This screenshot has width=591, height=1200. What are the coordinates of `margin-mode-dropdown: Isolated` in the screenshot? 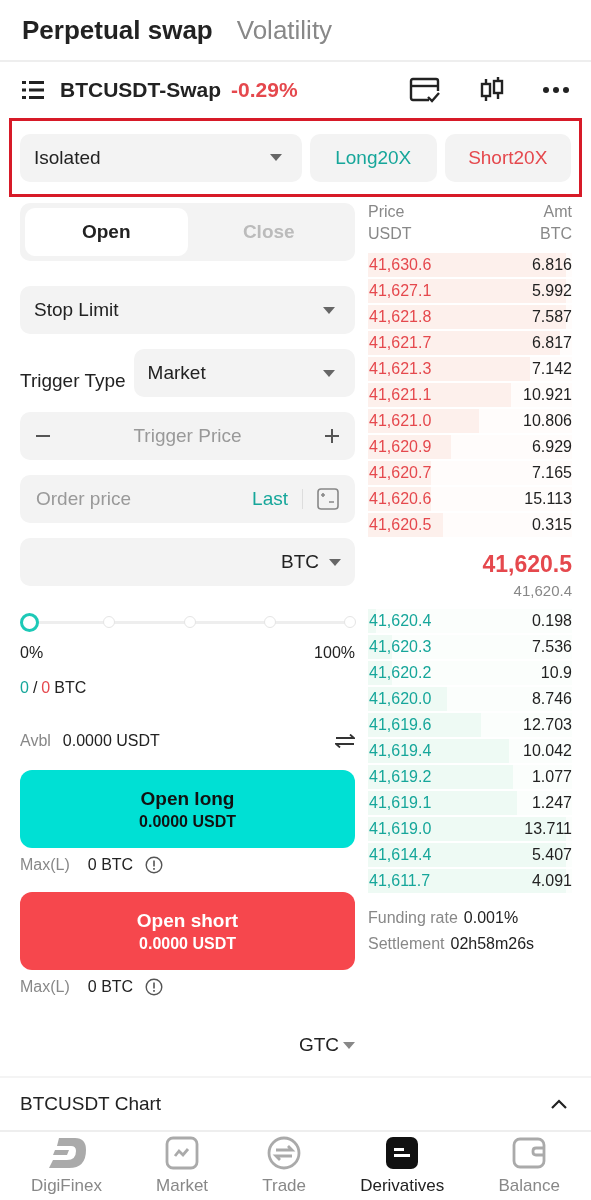 It's located at (161, 157).